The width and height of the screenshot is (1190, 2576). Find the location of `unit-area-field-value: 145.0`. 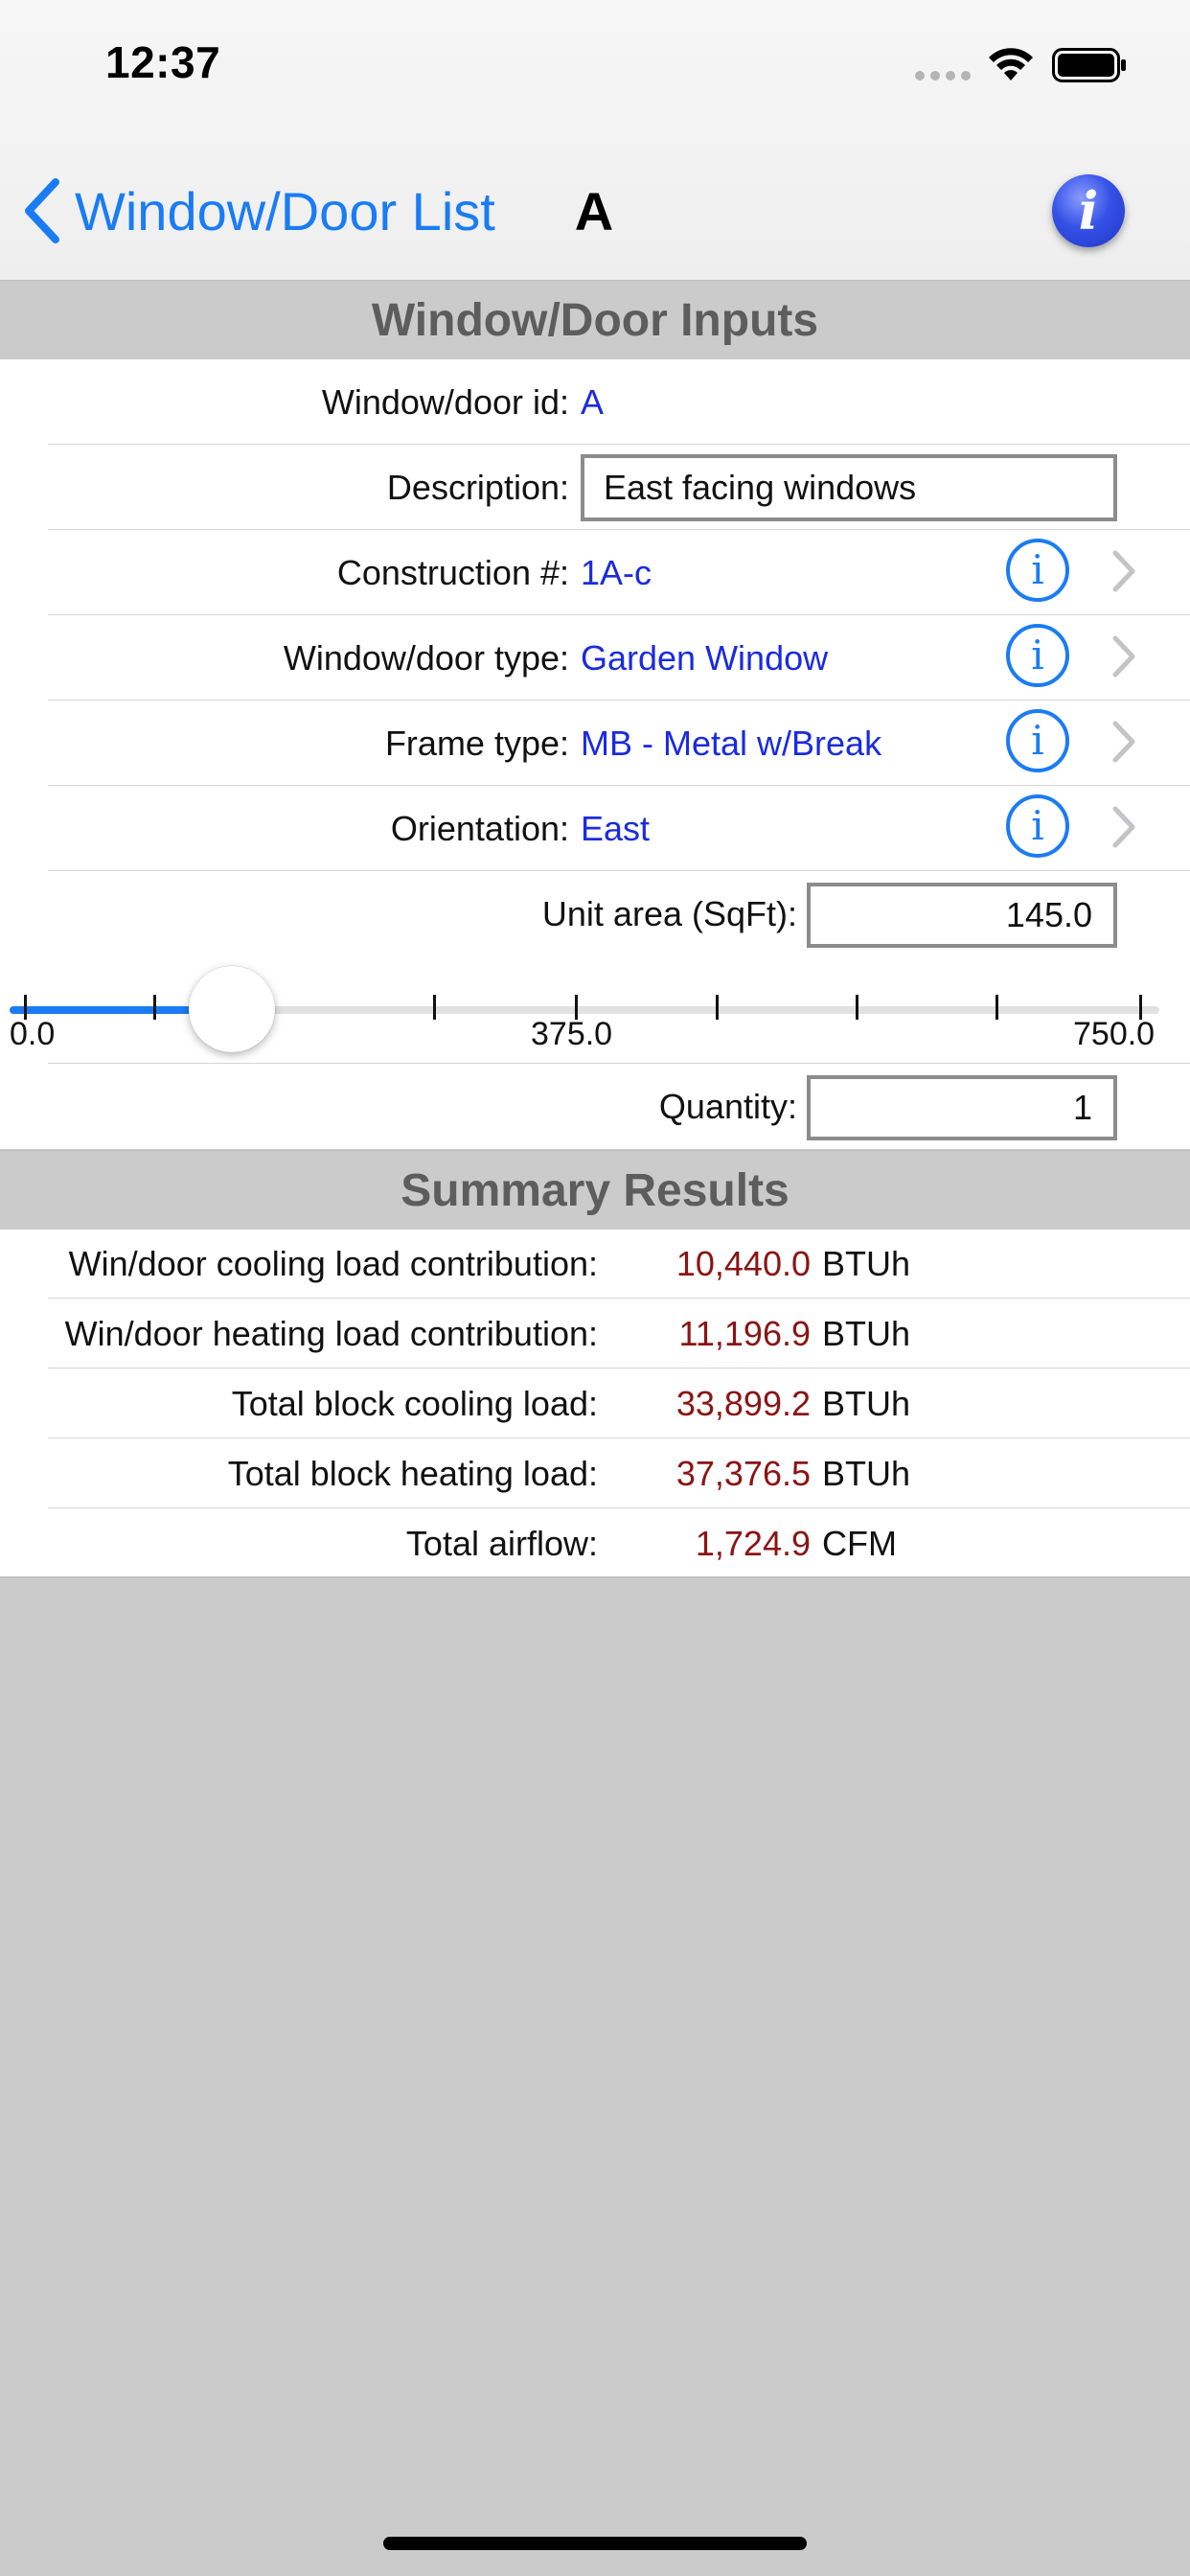

unit-area-field-value: 145.0 is located at coordinates (1048, 914).